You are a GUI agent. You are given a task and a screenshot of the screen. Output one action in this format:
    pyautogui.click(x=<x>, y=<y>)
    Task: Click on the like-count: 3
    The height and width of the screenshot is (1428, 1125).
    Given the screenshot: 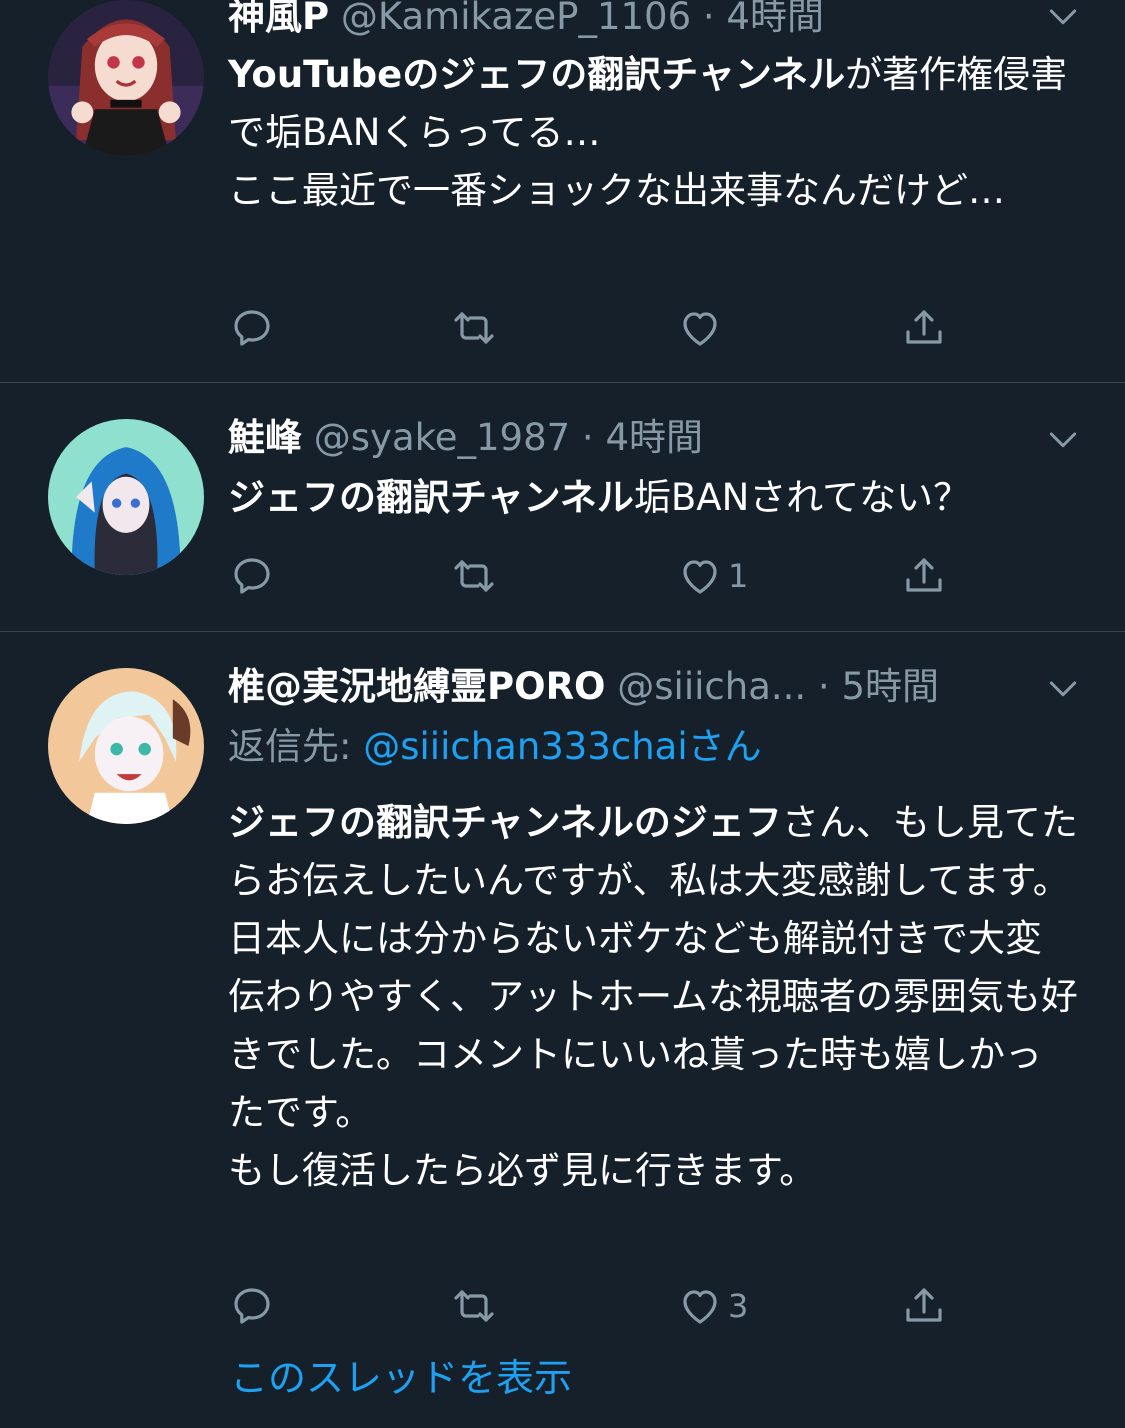 What is the action you would take?
    pyautogui.click(x=738, y=1306)
    